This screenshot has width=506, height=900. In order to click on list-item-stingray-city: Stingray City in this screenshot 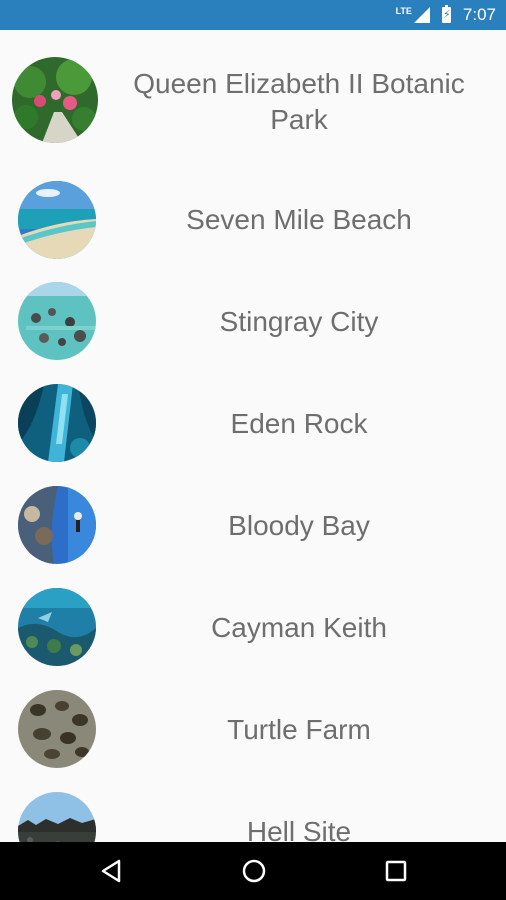, I will do `click(253, 323)`.